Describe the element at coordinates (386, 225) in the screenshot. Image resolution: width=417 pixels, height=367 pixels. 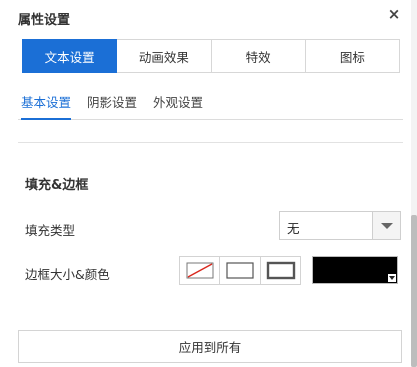
I see `chevron-down-icon` at that location.